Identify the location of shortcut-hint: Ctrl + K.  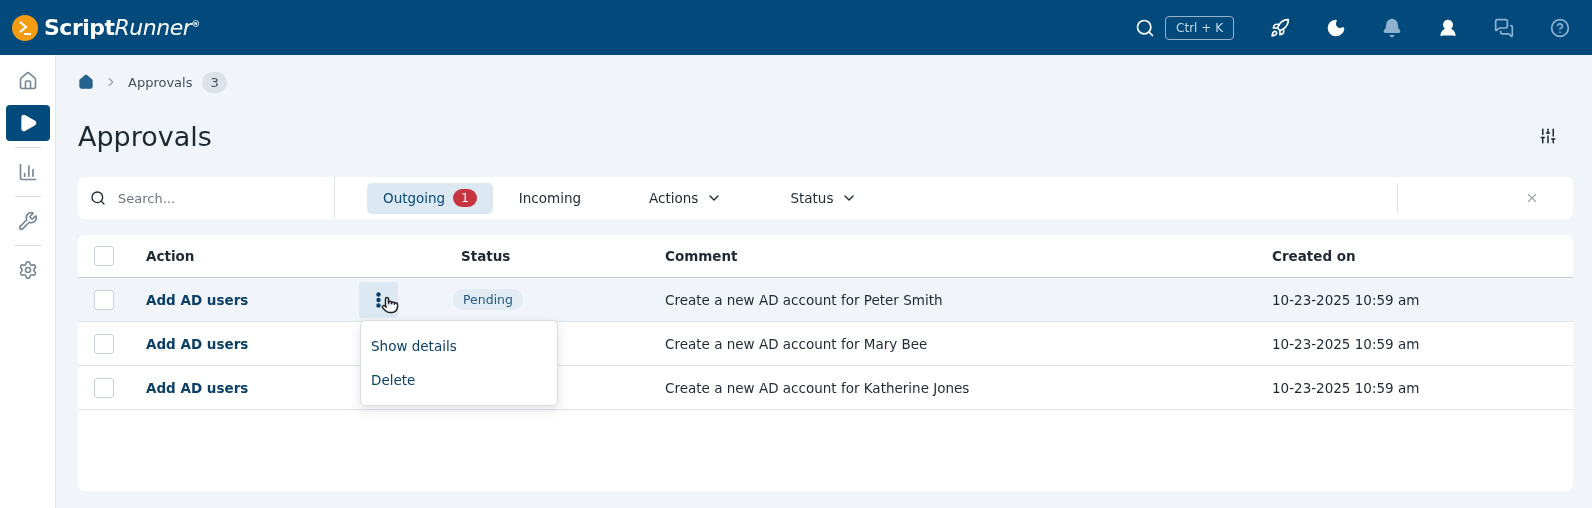
(1199, 27).